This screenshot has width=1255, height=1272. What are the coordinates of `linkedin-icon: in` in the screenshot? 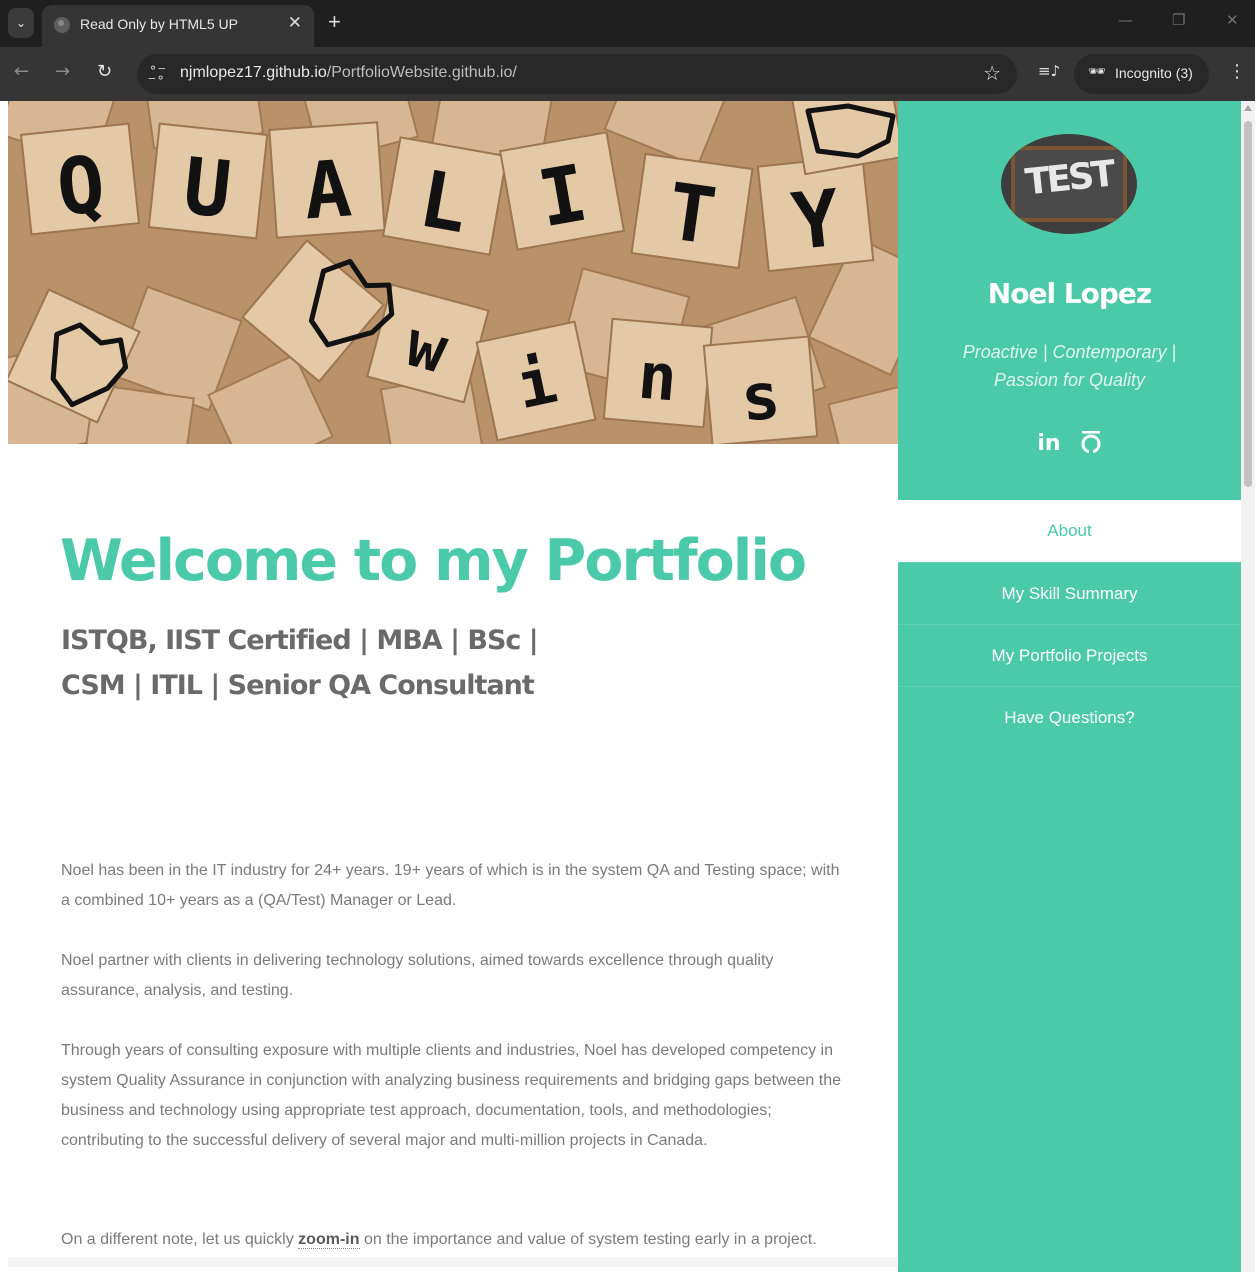 It's located at (1048, 443).